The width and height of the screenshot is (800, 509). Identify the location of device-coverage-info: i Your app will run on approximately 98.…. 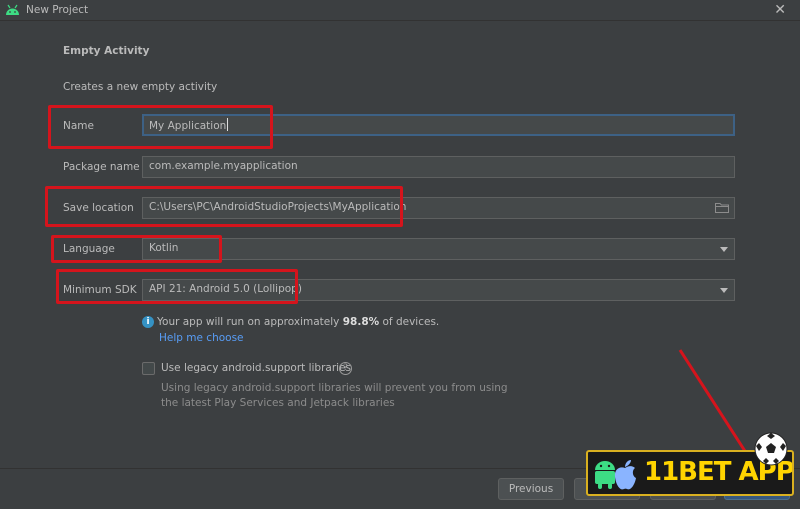
(292, 323).